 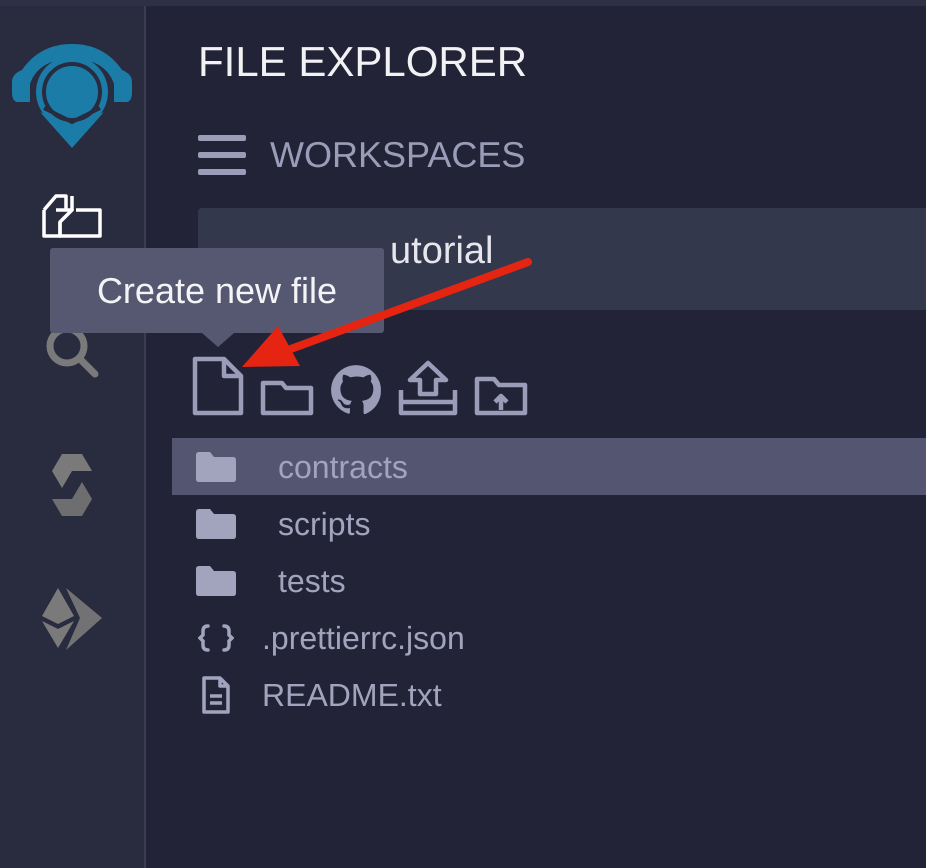 What do you see at coordinates (549, 580) in the screenshot?
I see `tree-item: tests` at bounding box center [549, 580].